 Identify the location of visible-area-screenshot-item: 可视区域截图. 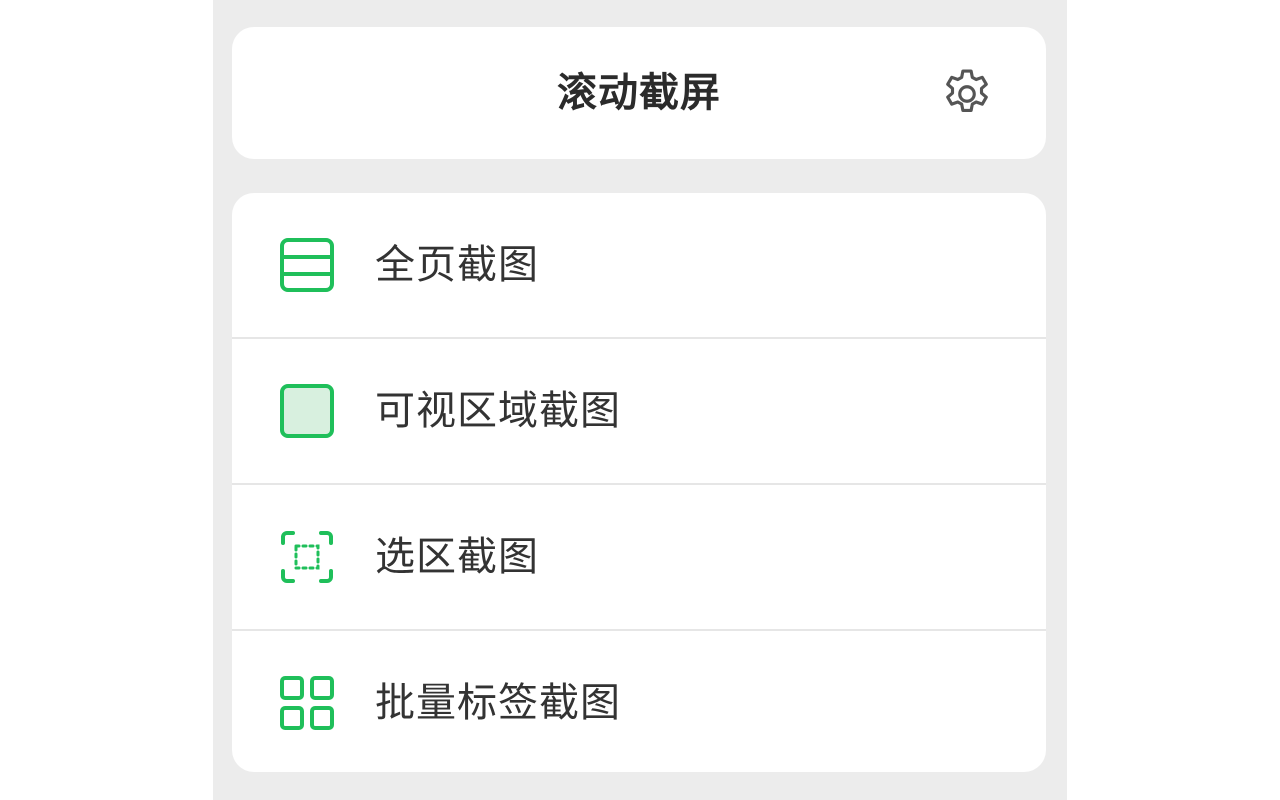
(639, 412).